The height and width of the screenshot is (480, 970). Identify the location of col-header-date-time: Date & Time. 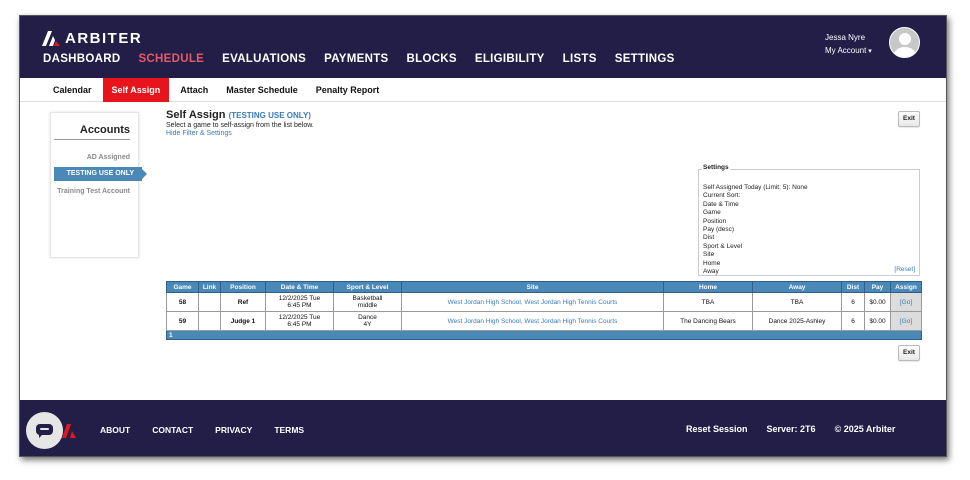
(299, 287).